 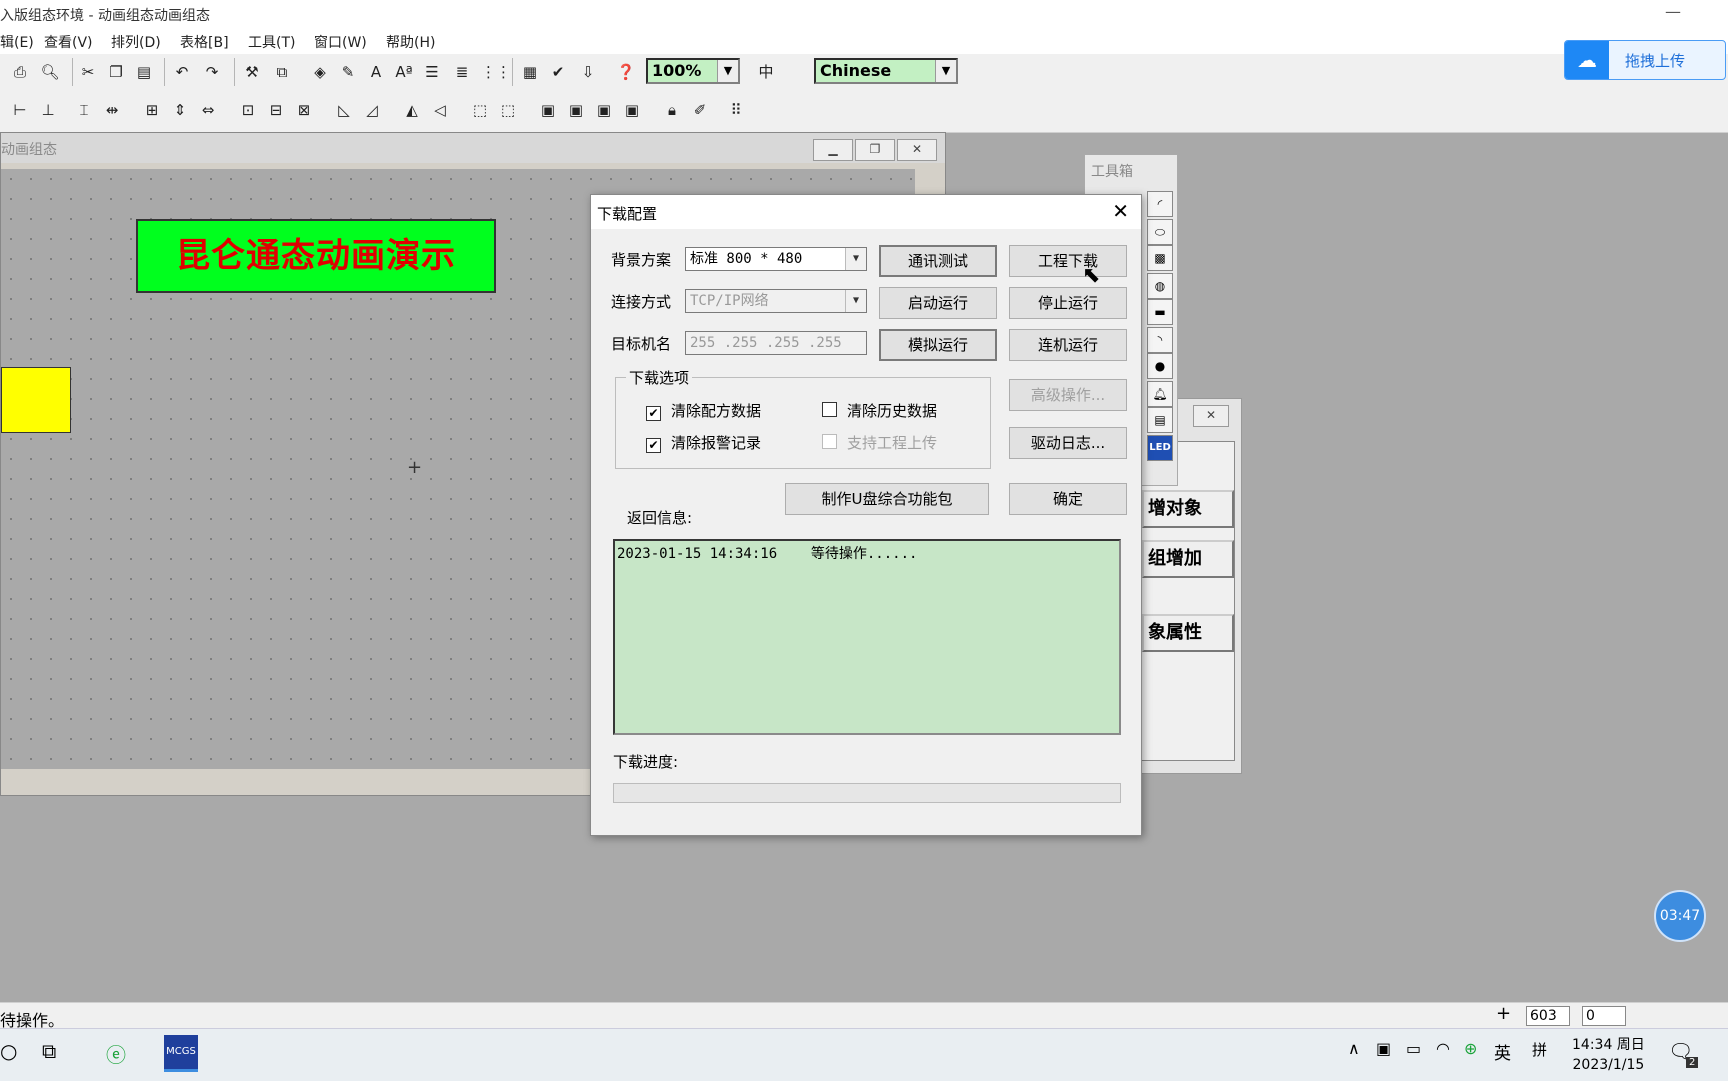 What do you see at coordinates (1068, 261) in the screenshot?
I see `project-download-button: 工程下载` at bounding box center [1068, 261].